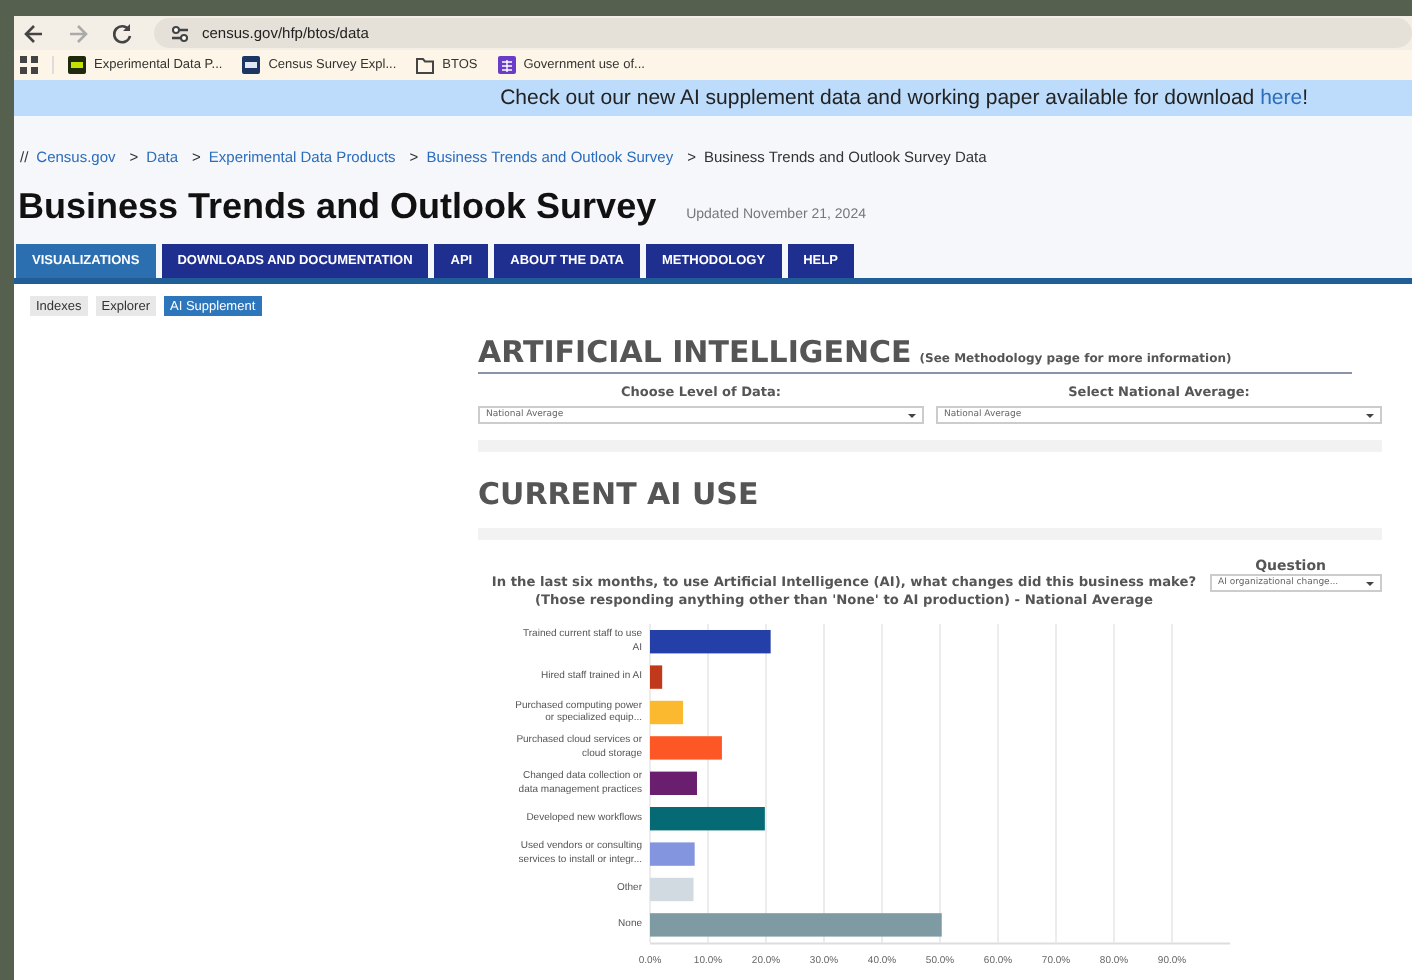 The width and height of the screenshot is (1412, 980). Describe the element at coordinates (425, 65) in the screenshot. I see `folder-icon` at that location.